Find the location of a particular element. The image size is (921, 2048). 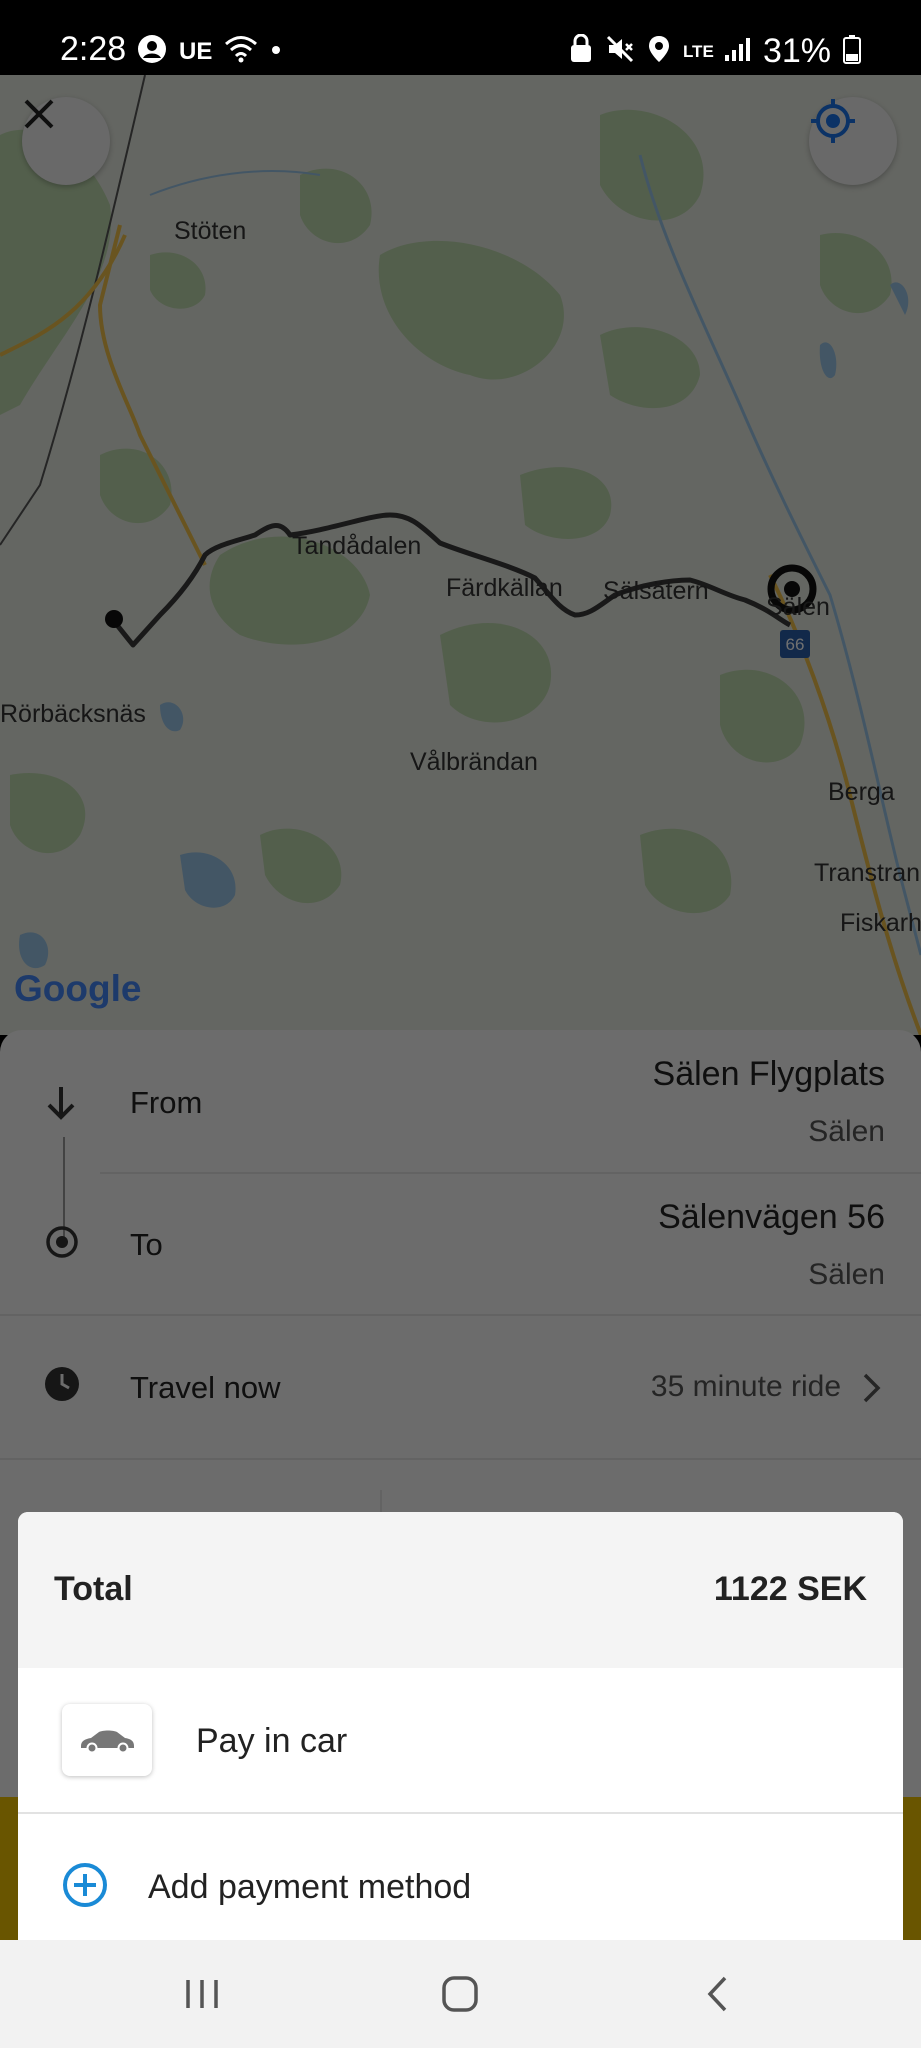

clock-icon is located at coordinates (62, 1386).